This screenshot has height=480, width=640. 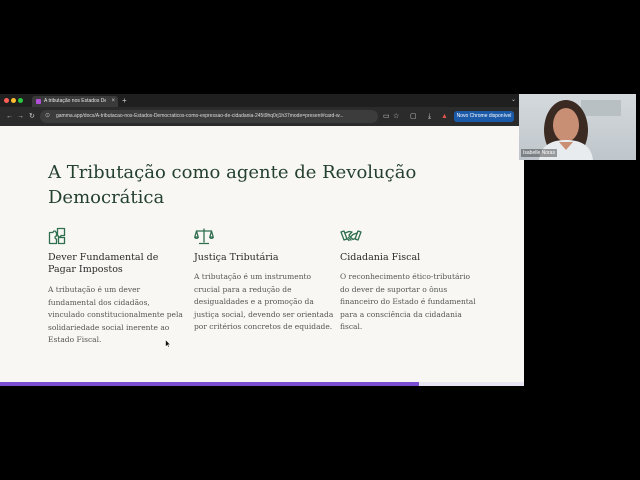 What do you see at coordinates (103, 263) in the screenshot?
I see `column-1-title: Dever Fundamental de Pagar Impostos` at bounding box center [103, 263].